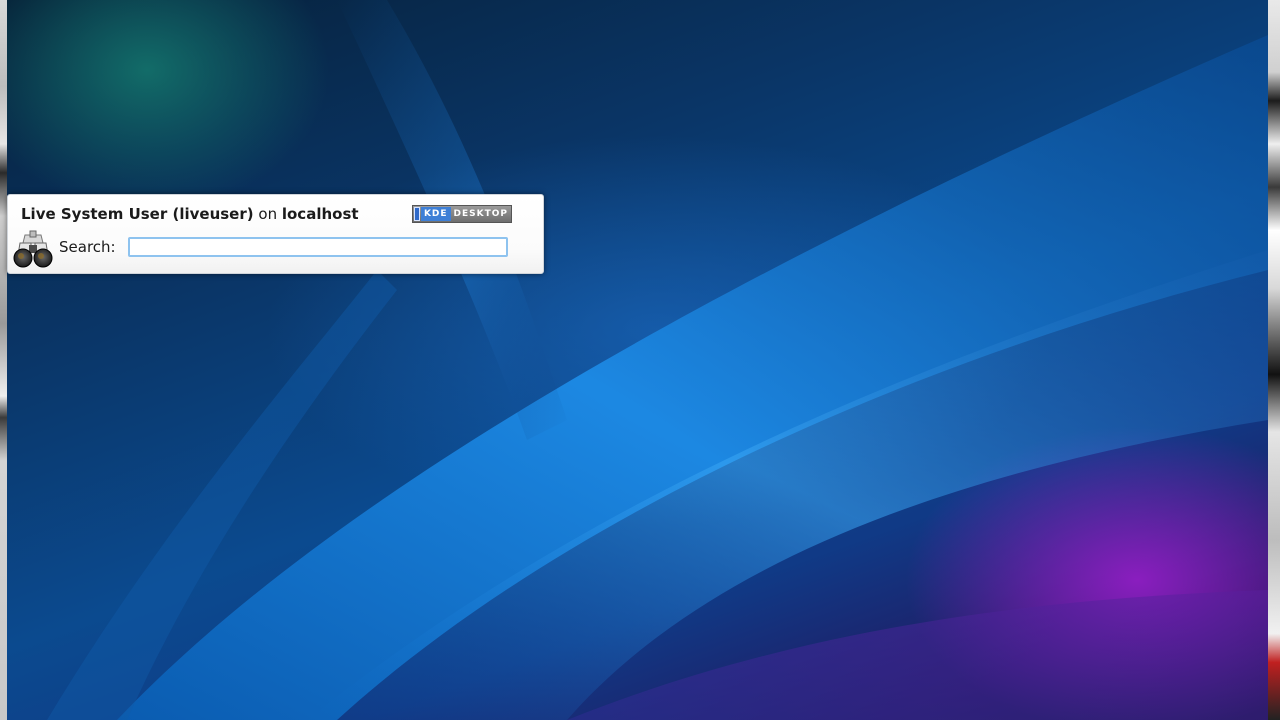  Describe the element at coordinates (318, 247) in the screenshot. I see `search-input` at that location.